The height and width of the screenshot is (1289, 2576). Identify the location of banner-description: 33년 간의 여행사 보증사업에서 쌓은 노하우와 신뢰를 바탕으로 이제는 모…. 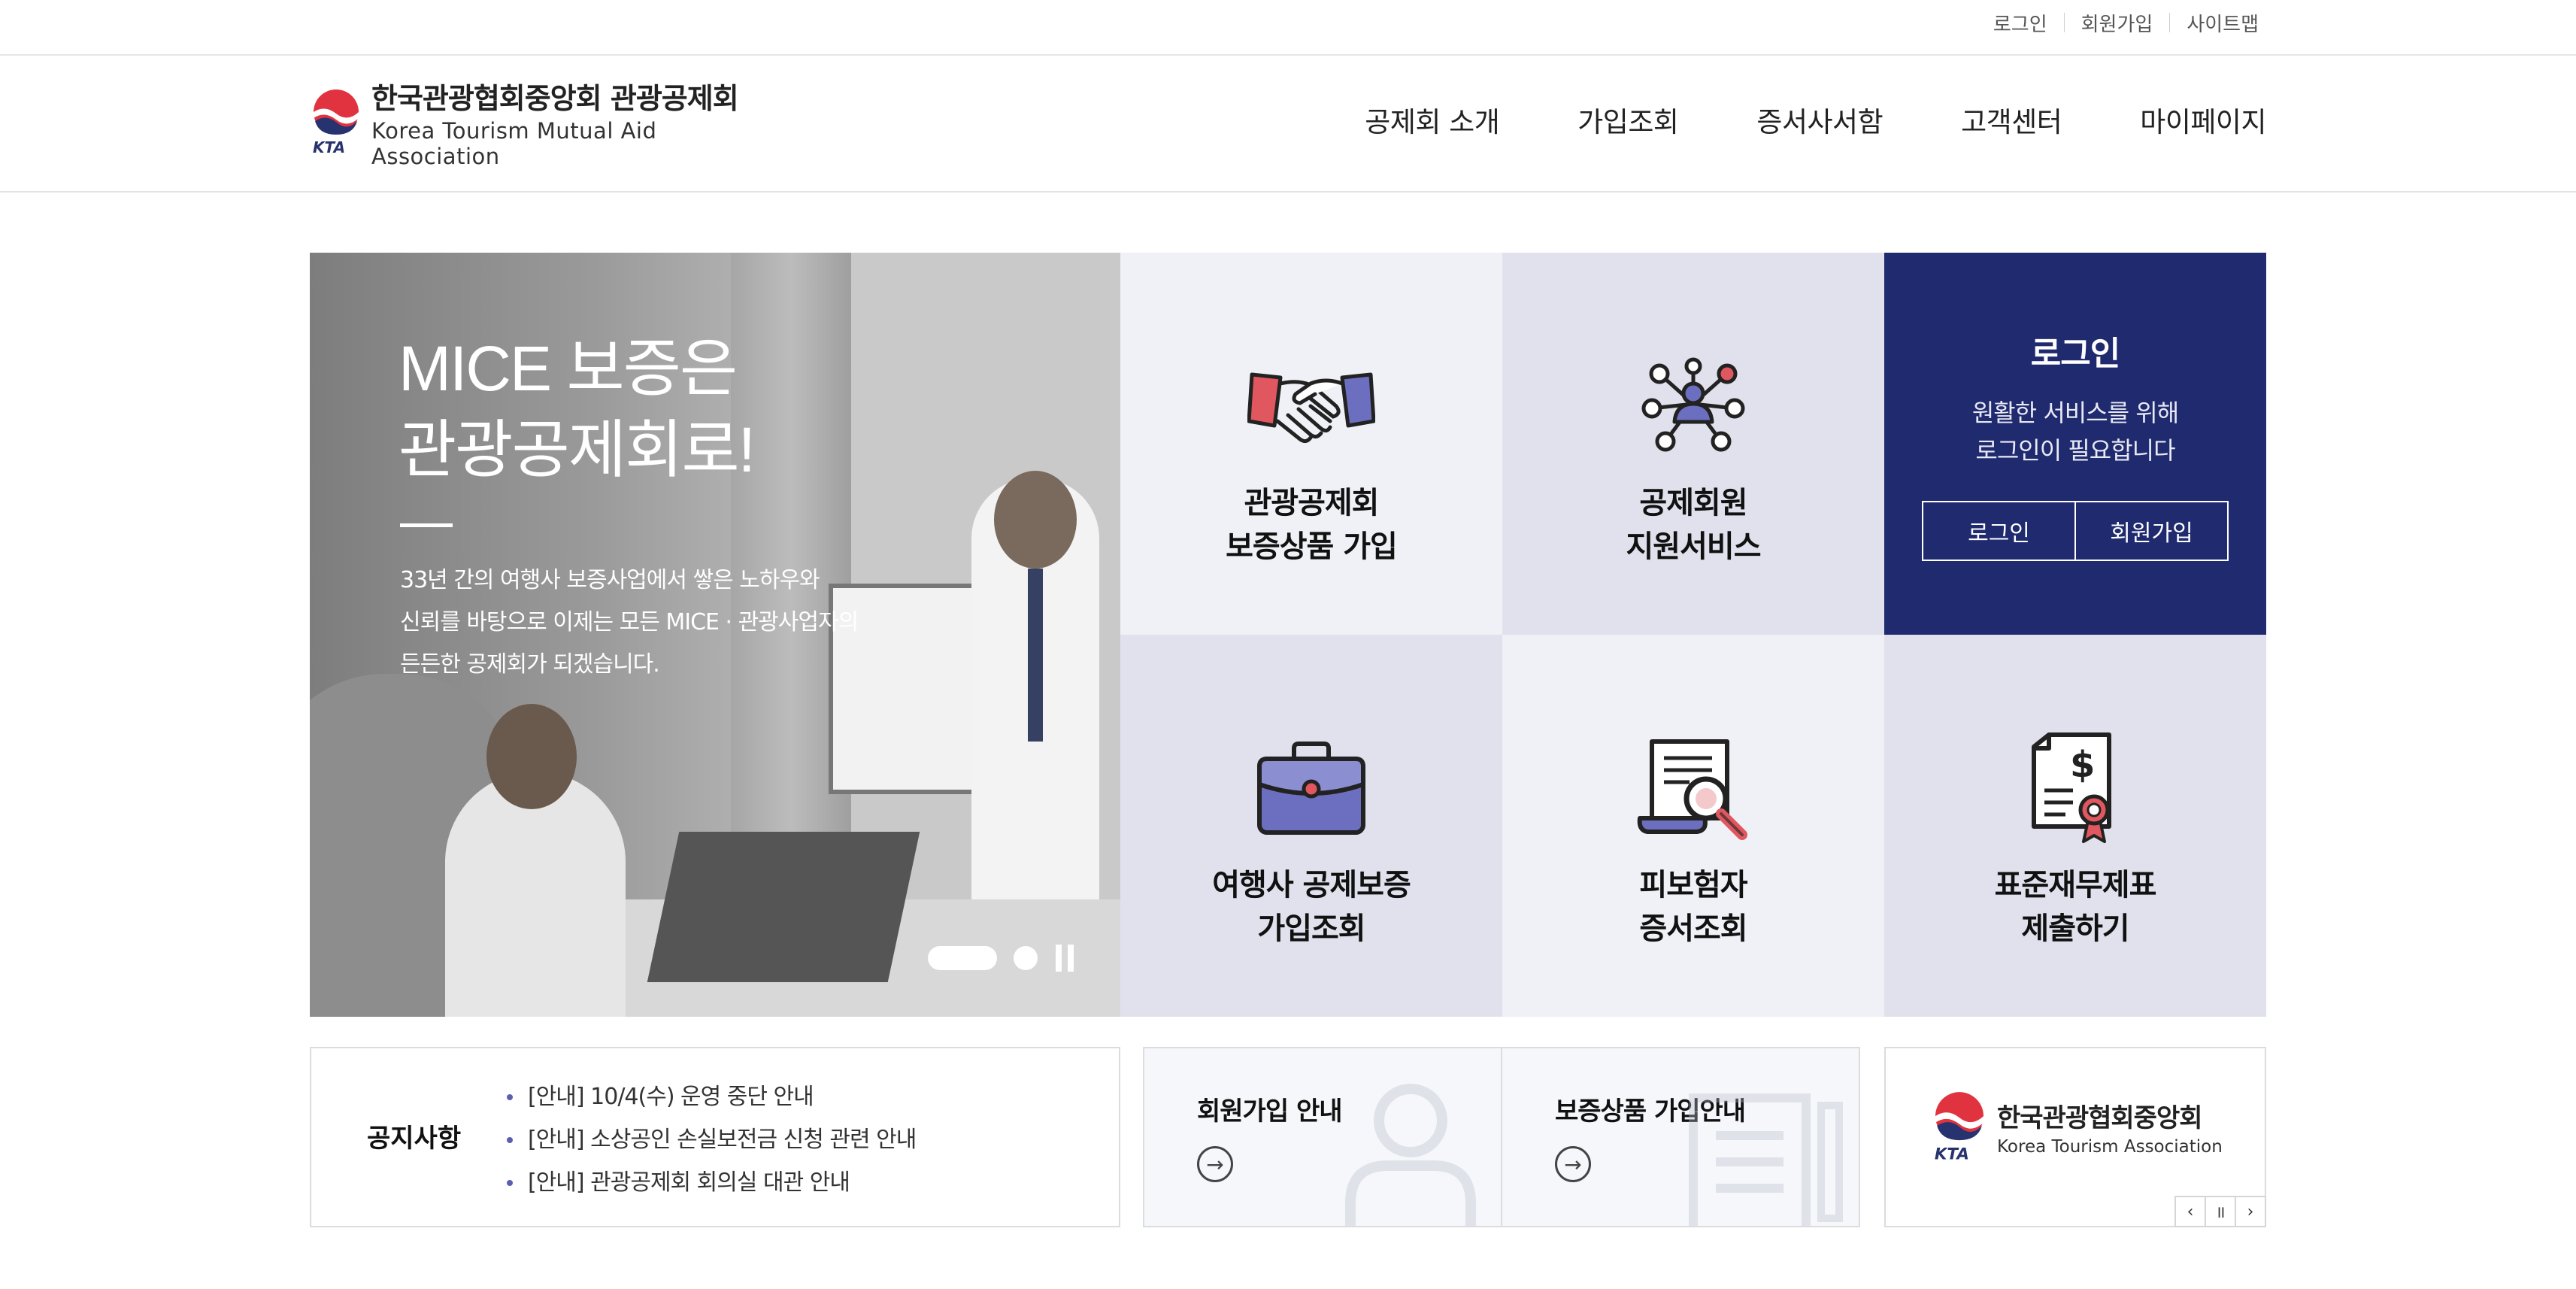
(629, 622).